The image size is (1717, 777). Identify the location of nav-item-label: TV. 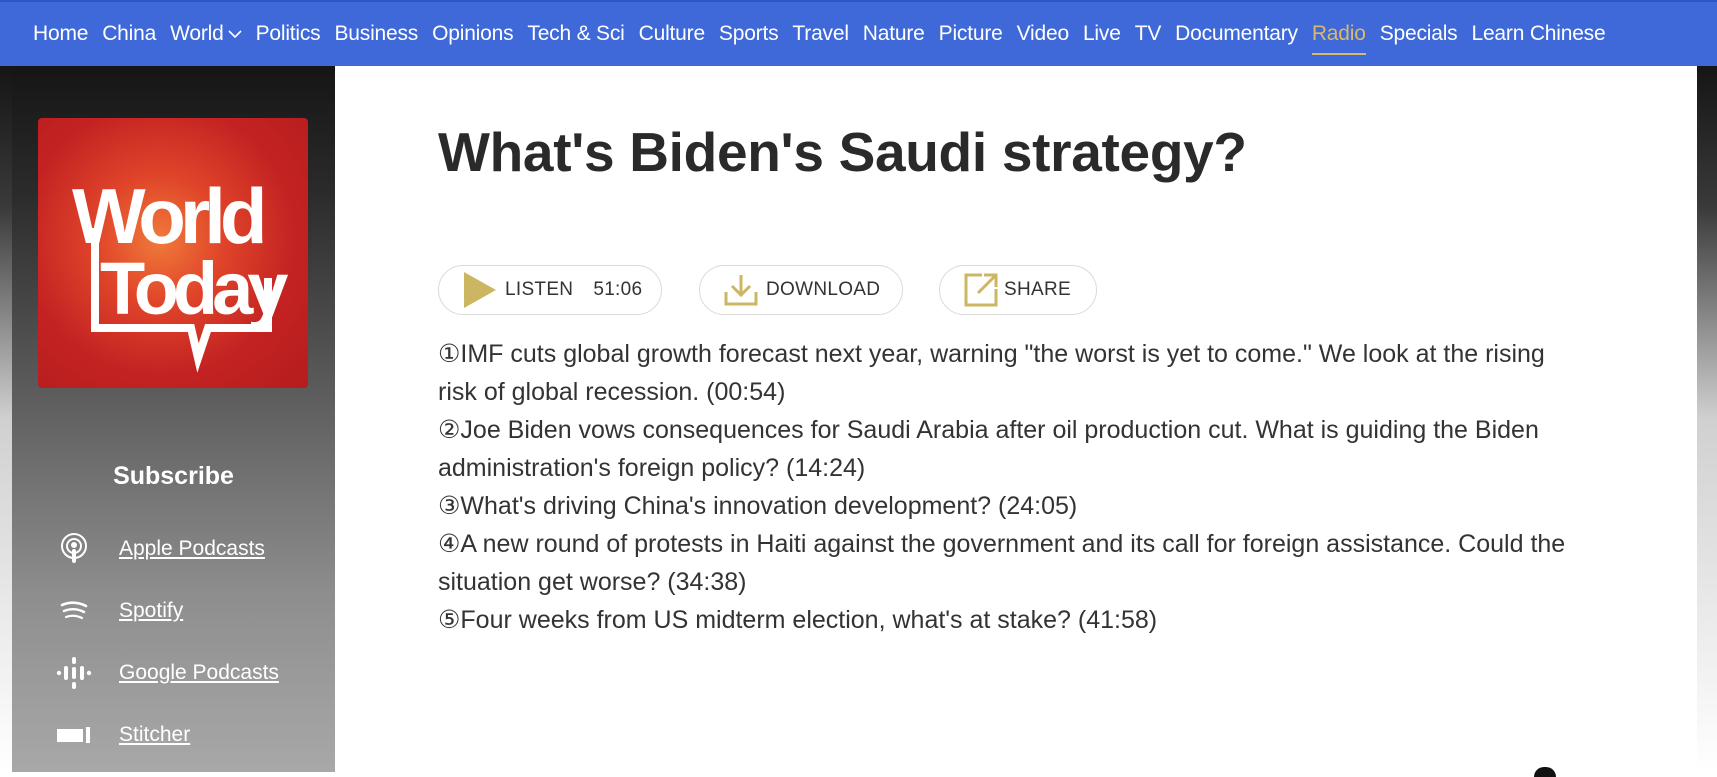
(1148, 33).